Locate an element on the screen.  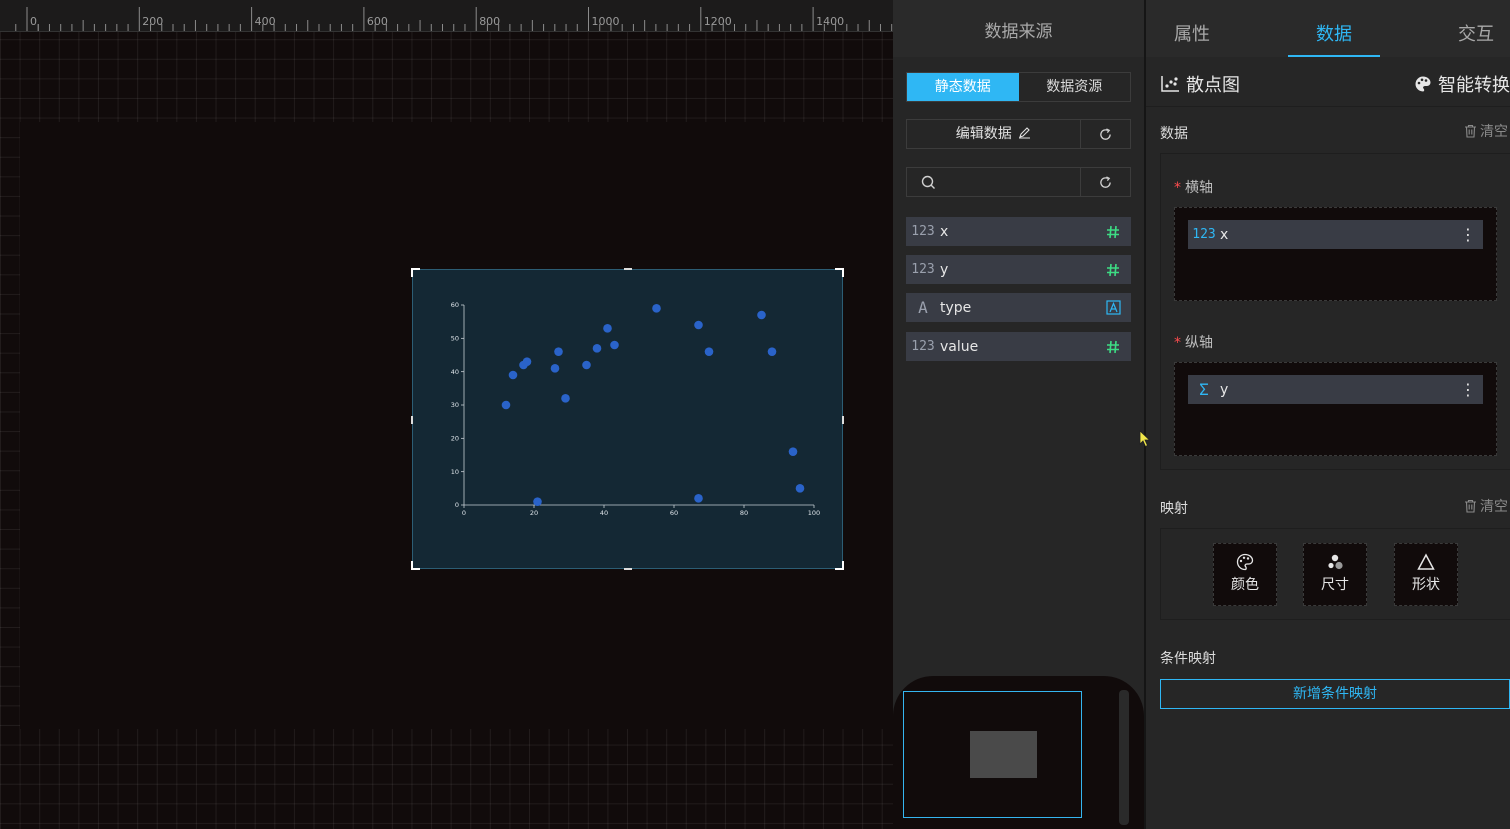
edit-data-label: 编辑数据 is located at coordinates (983, 134).